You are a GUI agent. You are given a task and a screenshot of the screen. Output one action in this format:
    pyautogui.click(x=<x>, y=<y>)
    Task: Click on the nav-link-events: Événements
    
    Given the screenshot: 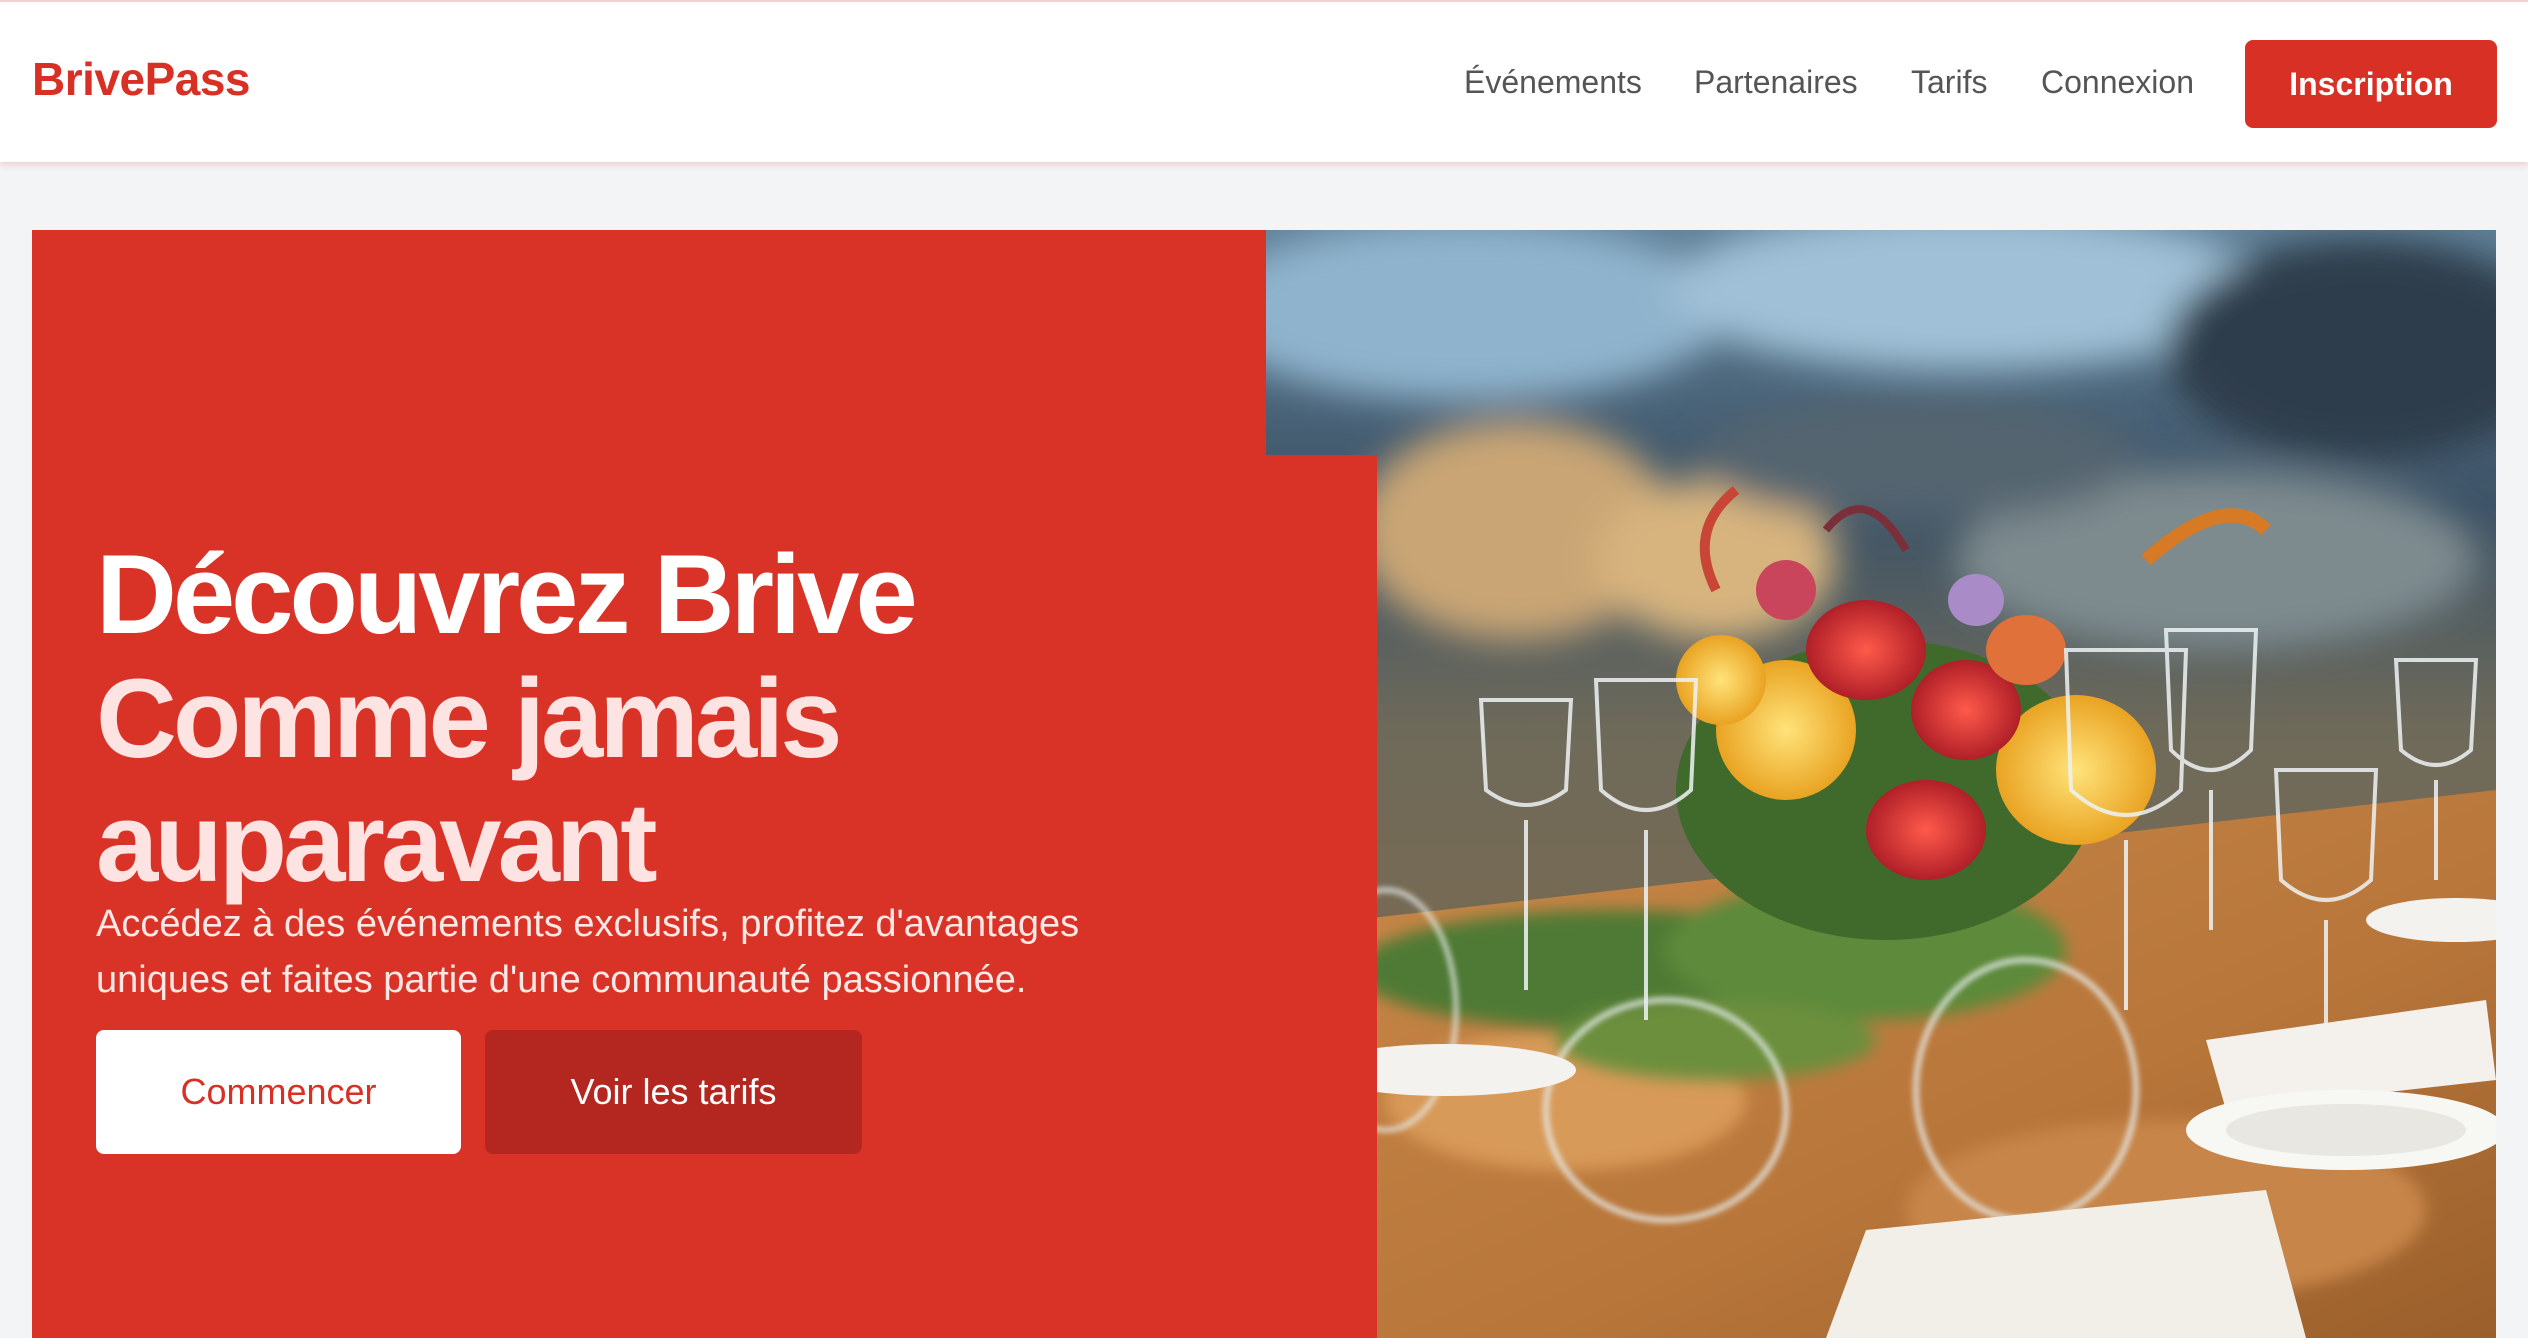 What is the action you would take?
    pyautogui.click(x=1553, y=82)
    